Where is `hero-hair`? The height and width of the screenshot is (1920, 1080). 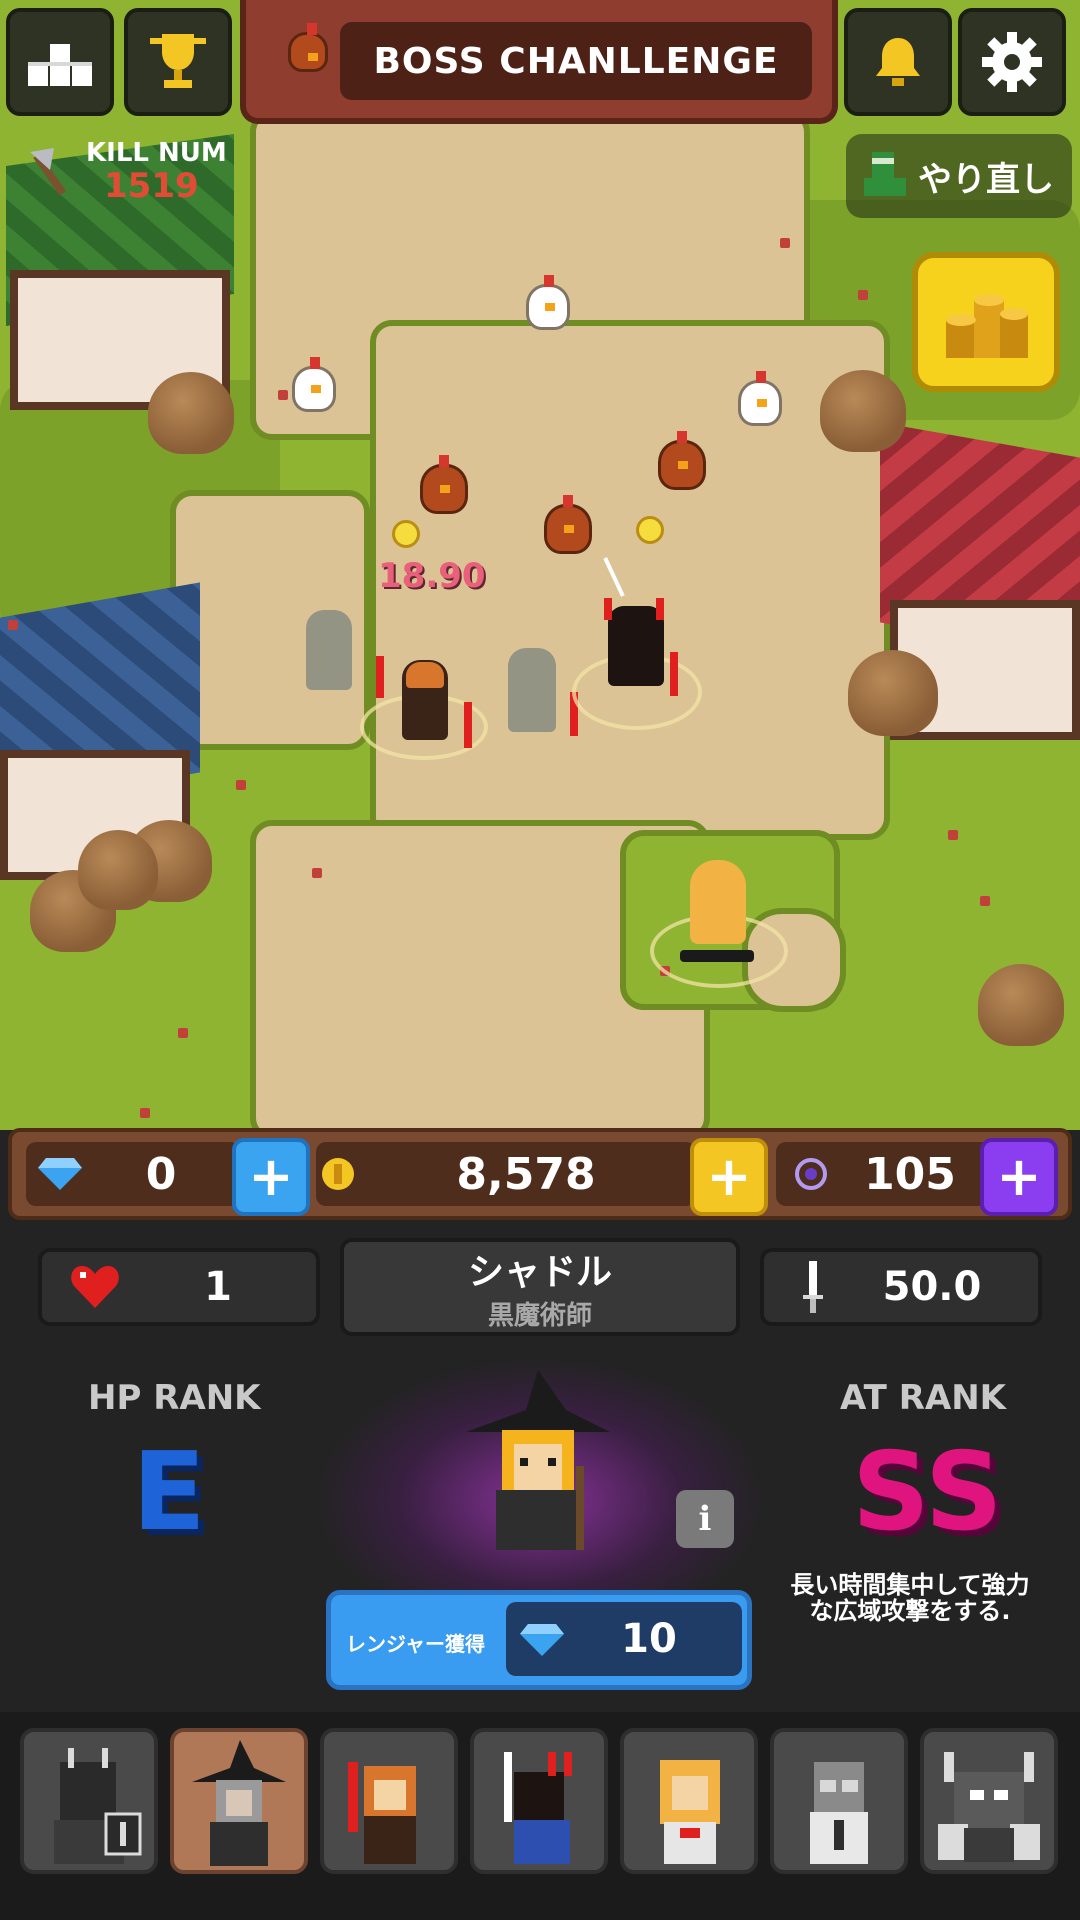
hero-hair is located at coordinates (425, 675).